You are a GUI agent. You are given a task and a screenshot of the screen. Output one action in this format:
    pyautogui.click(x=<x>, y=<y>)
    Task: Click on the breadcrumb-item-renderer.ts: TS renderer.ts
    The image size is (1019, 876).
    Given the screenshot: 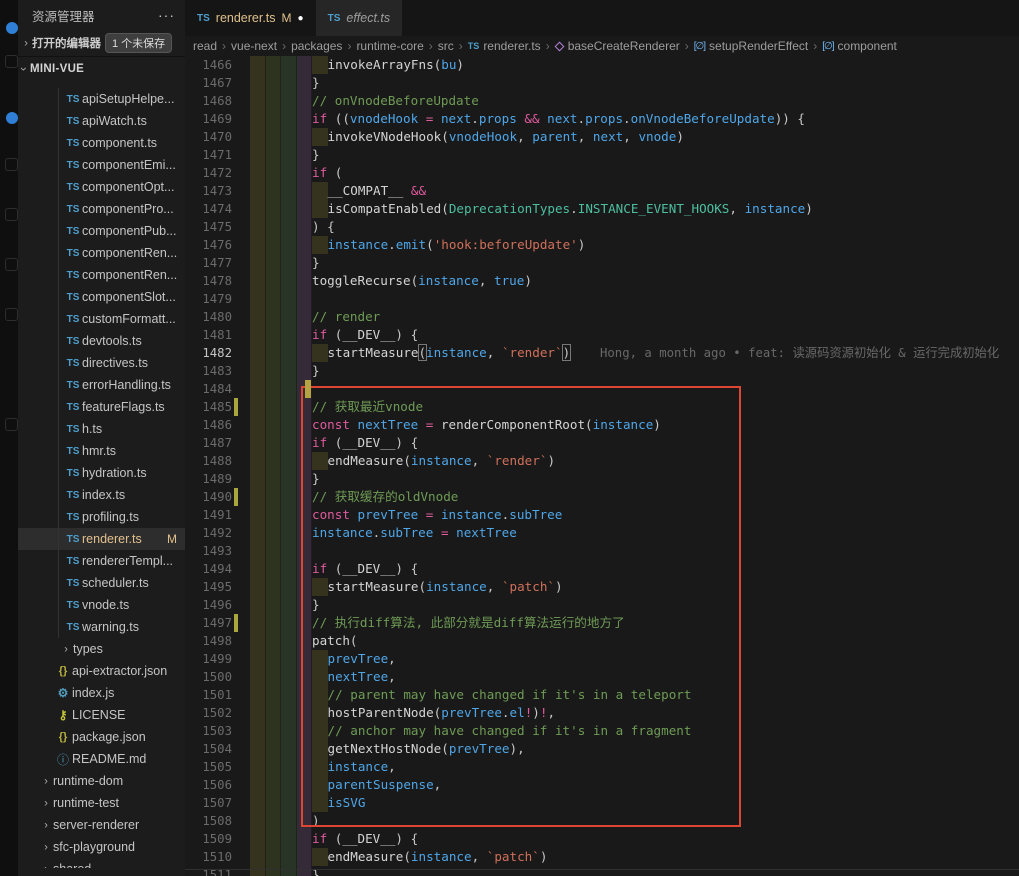 What is the action you would take?
    pyautogui.click(x=504, y=46)
    